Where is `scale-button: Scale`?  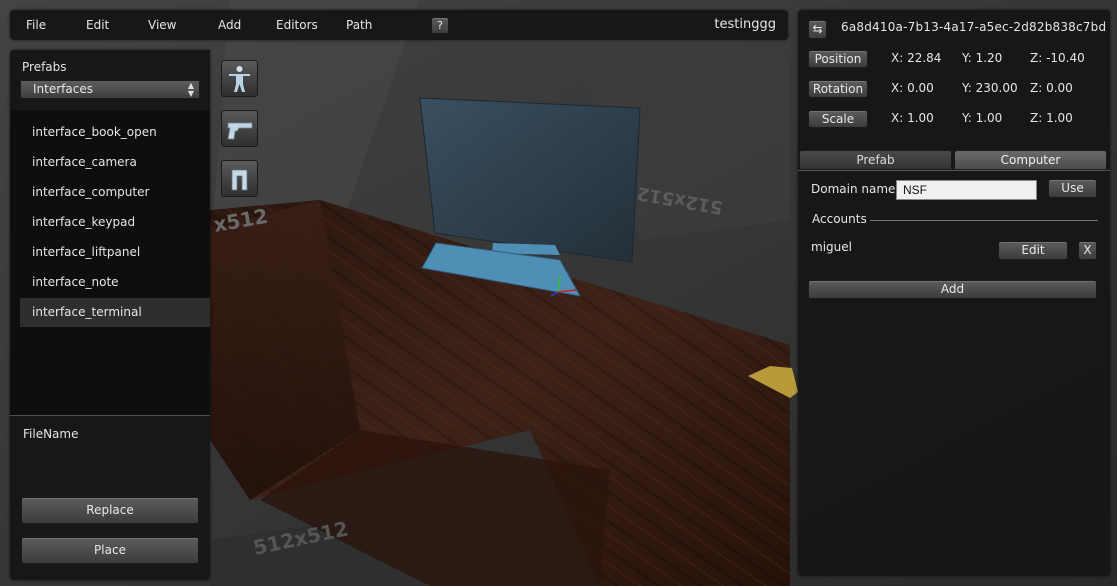
scale-button: Scale is located at coordinates (838, 119).